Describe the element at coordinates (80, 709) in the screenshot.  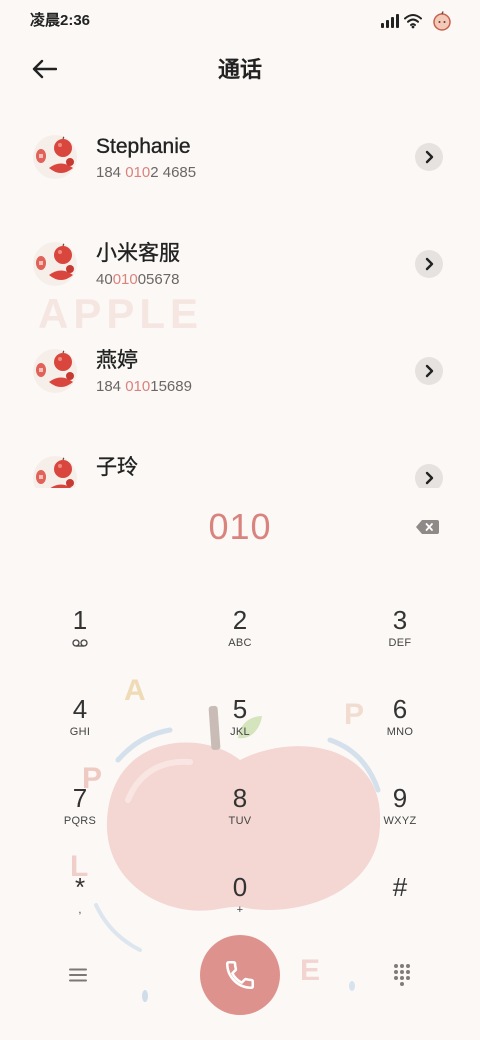
I see `key-digit: 4` at that location.